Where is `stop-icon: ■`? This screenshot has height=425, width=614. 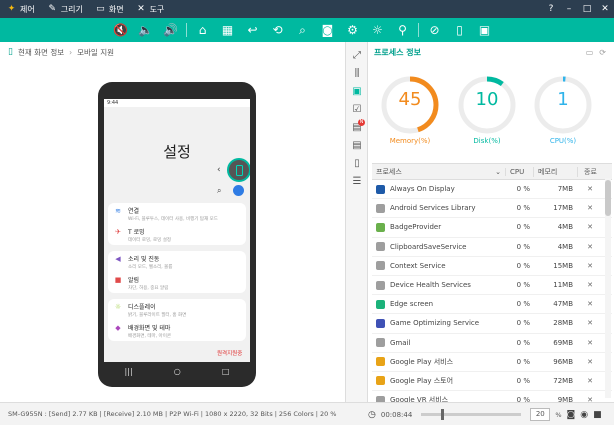 stop-icon: ■ is located at coordinates (597, 415).